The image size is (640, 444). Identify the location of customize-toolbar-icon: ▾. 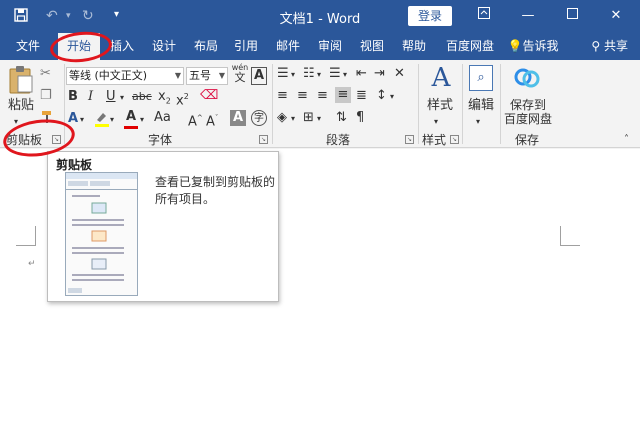
(116, 14).